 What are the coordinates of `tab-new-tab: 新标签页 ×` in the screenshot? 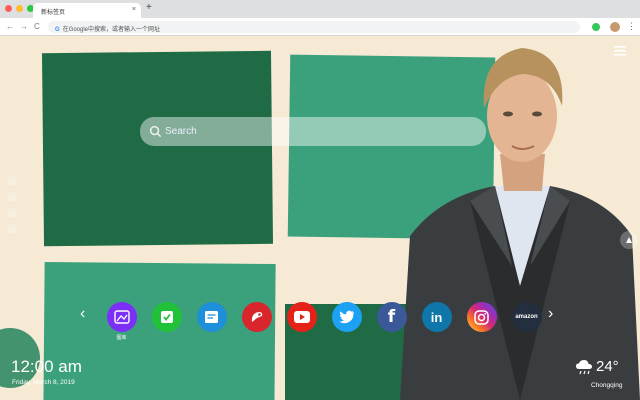 It's located at (87, 10).